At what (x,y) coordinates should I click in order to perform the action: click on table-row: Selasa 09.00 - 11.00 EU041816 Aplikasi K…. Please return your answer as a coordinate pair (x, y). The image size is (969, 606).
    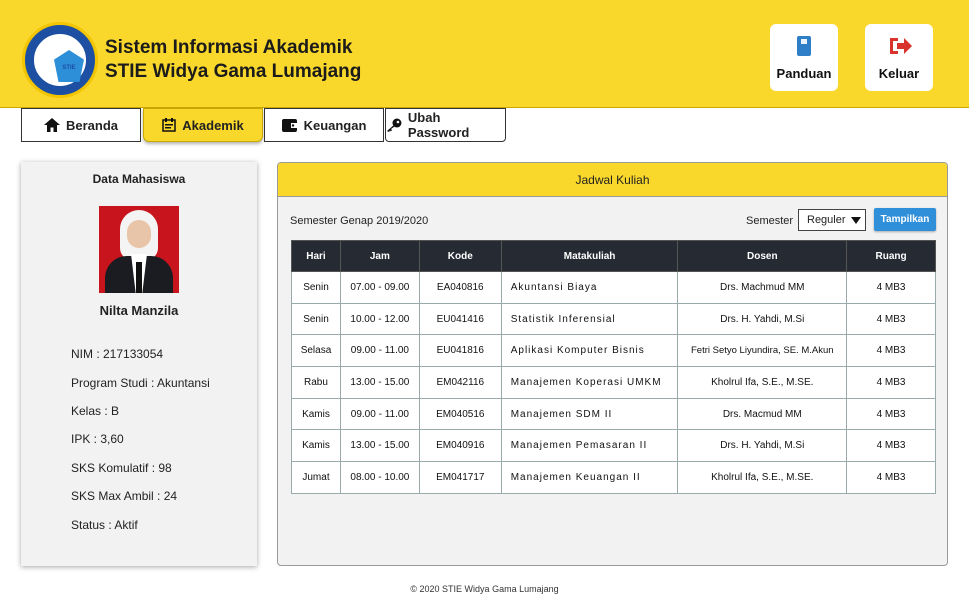
    Looking at the image, I should click on (613, 351).